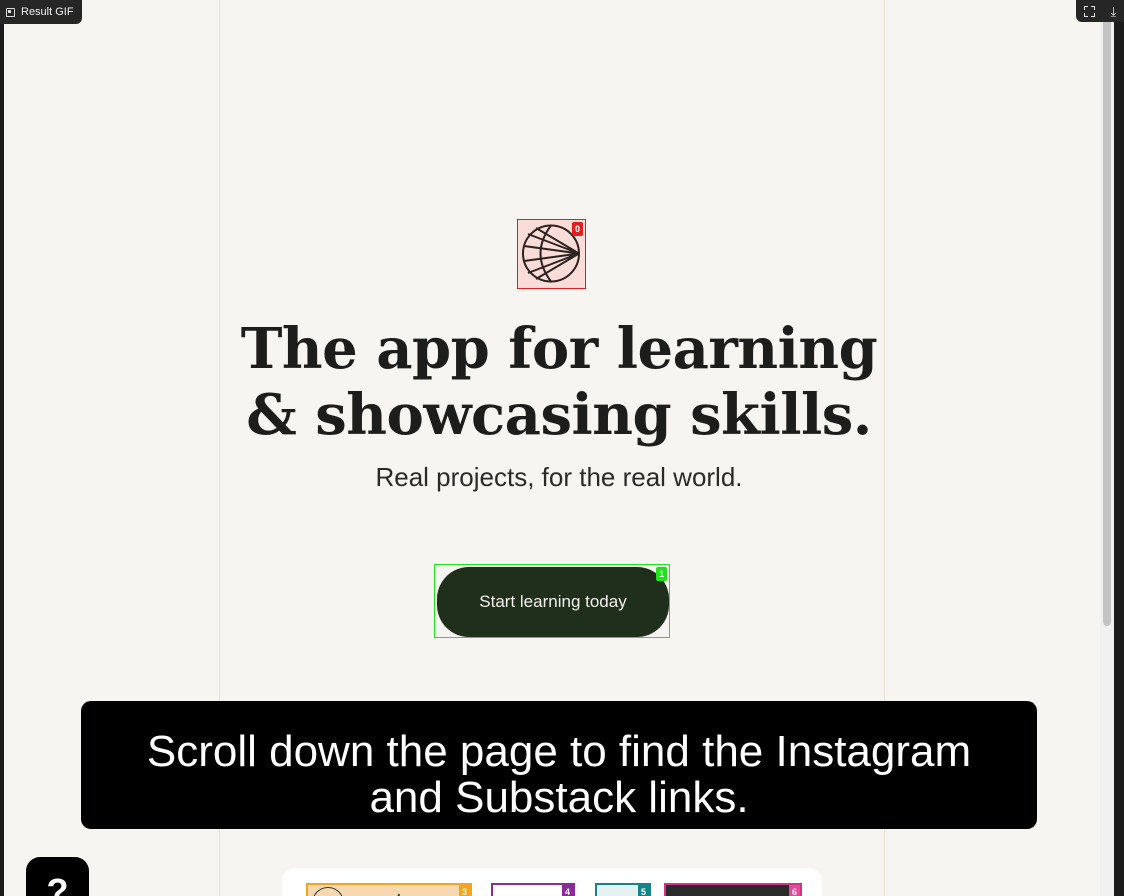 Image resolution: width=1124 pixels, height=896 pixels. Describe the element at coordinates (1107, 323) in the screenshot. I see `scrollbar-thumb` at that location.